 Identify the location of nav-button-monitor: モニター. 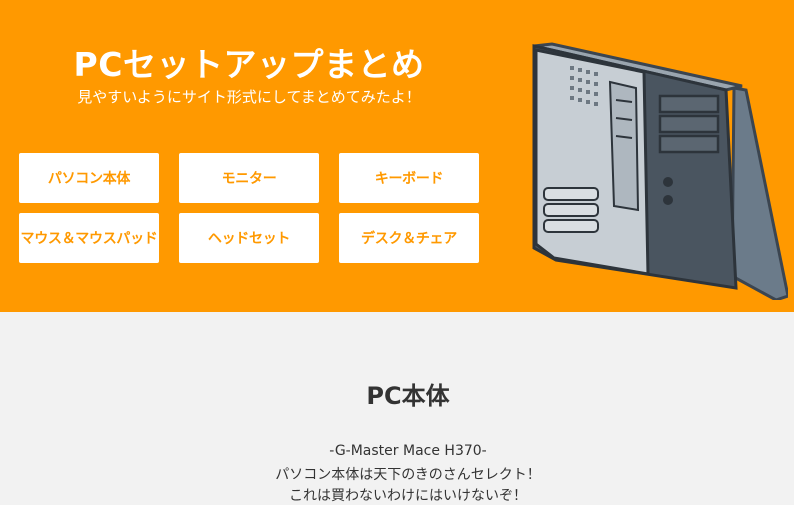
(249, 178).